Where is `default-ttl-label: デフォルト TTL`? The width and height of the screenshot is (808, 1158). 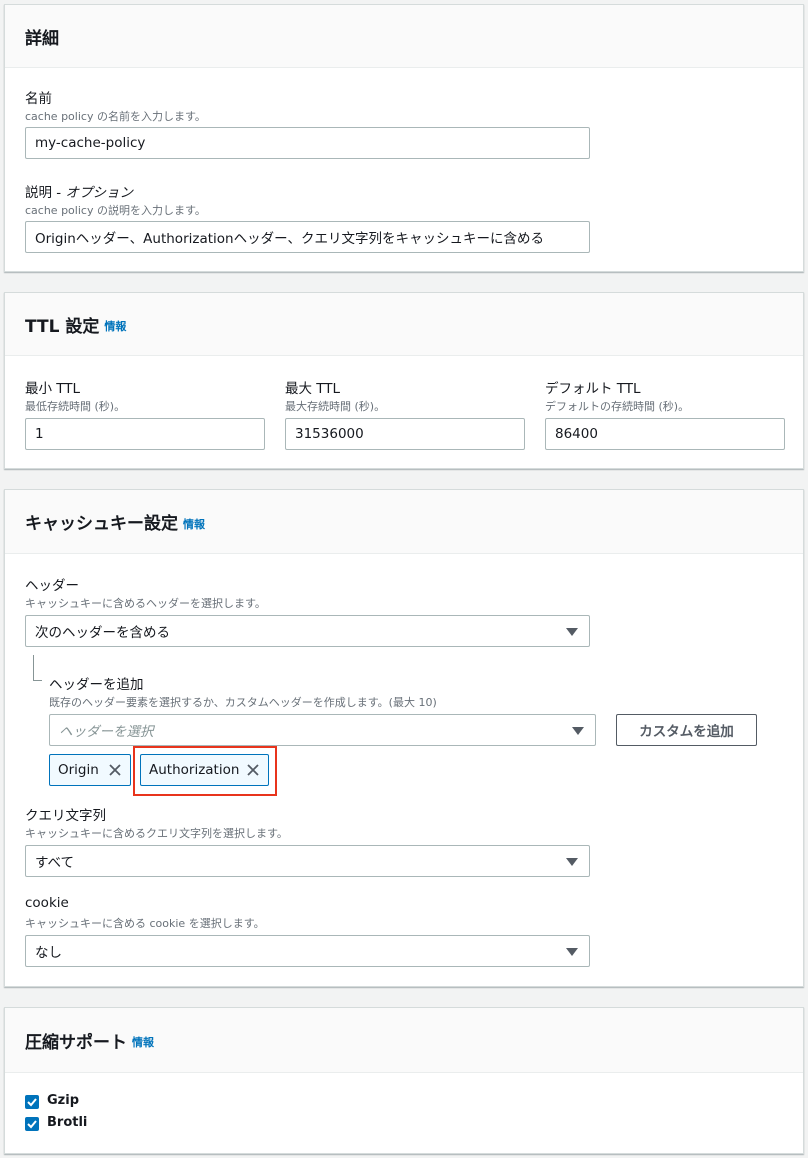
default-ttl-label: デフォルト TTL is located at coordinates (593, 389).